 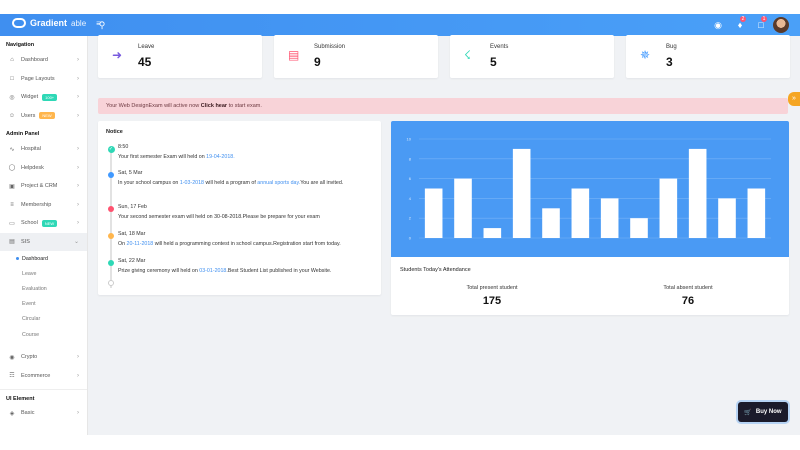 What do you see at coordinates (32, 167) in the screenshot?
I see `sidebar-item-label: Helpdesk` at bounding box center [32, 167].